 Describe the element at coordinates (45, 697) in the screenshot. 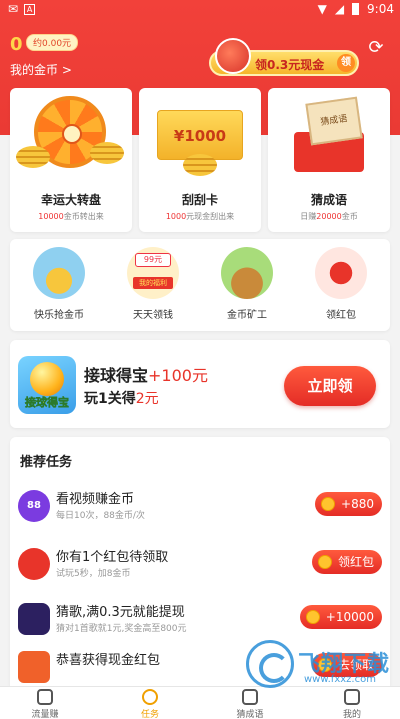

I see `camera-icon` at that location.